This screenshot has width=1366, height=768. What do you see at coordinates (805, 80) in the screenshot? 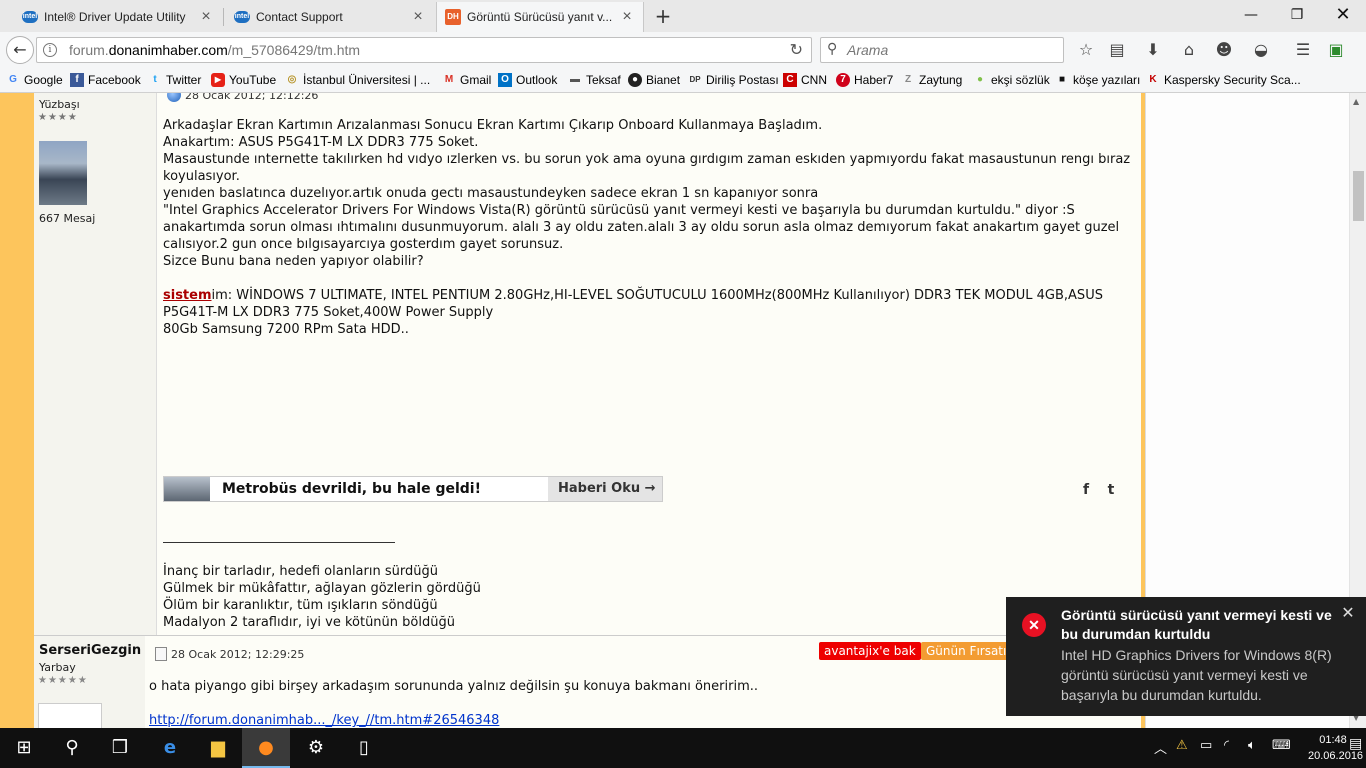
I see `bookmark-cnn: C CNN` at bounding box center [805, 80].